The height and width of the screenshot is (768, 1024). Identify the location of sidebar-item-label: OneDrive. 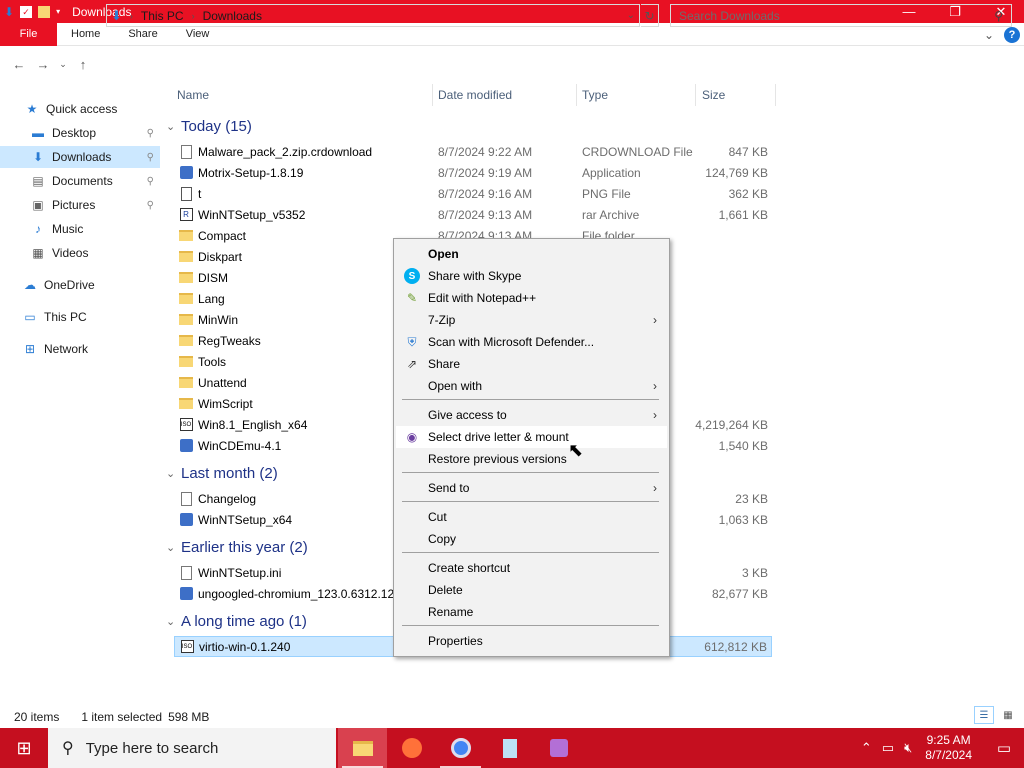
(69, 285).